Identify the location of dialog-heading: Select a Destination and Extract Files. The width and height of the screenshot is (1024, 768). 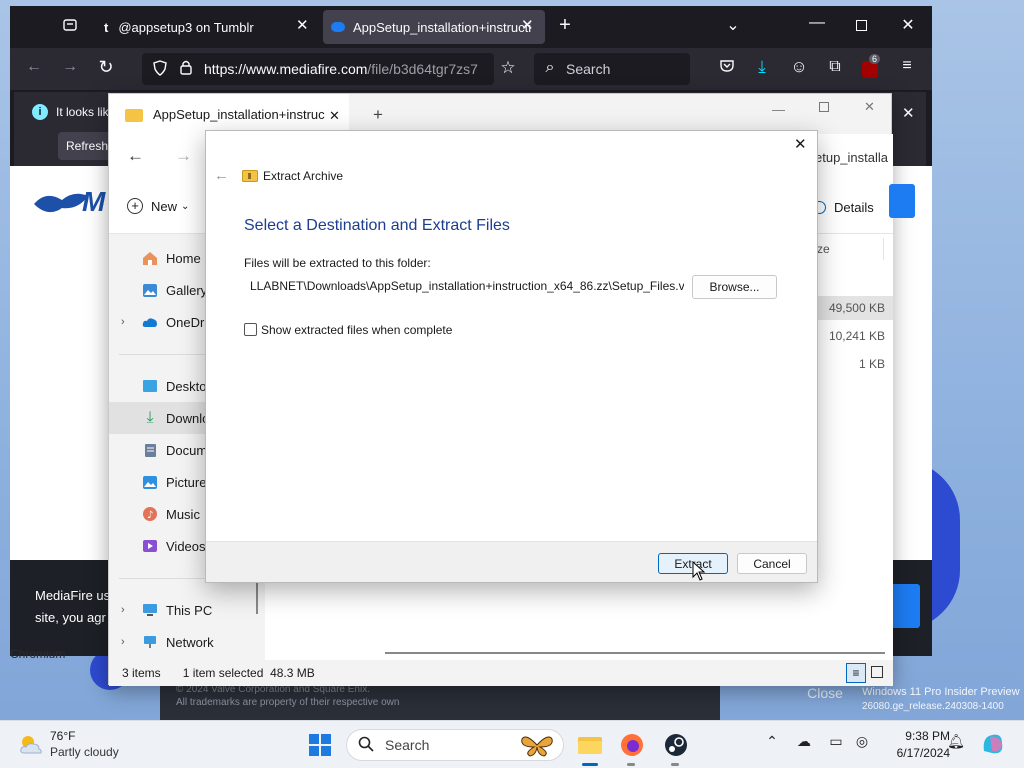
(377, 225).